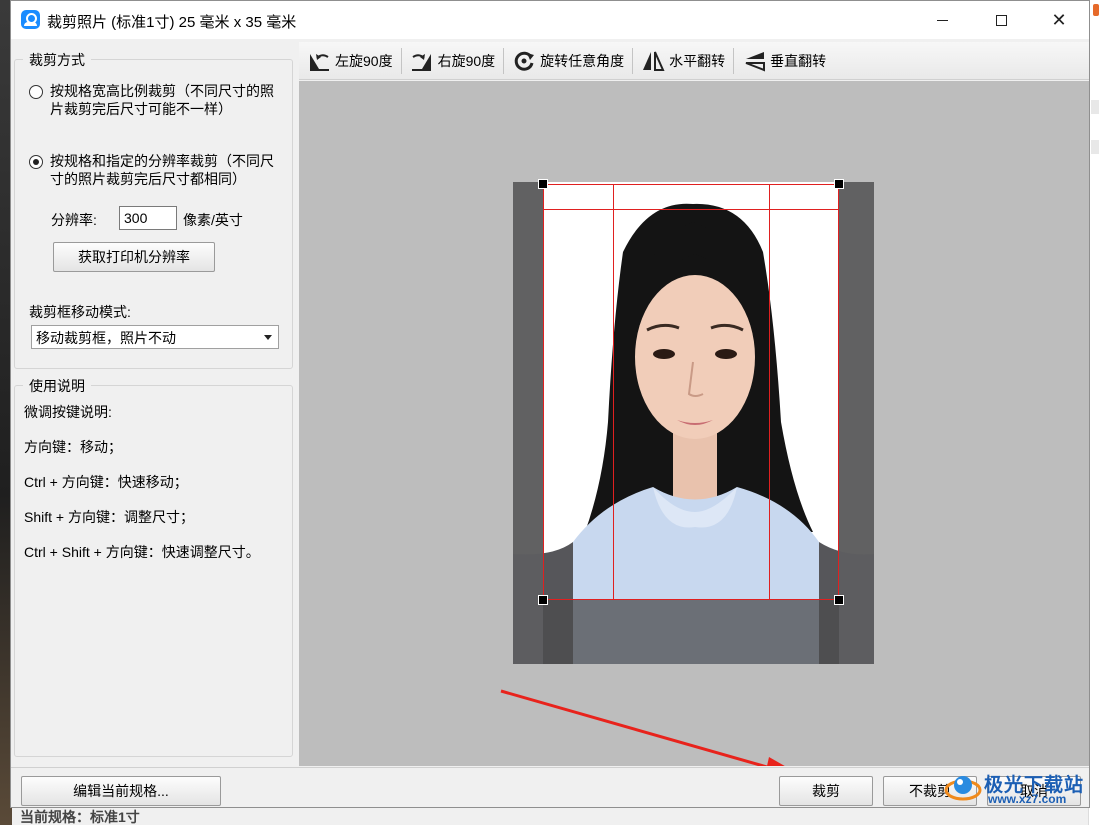 The width and height of the screenshot is (1100, 825). I want to click on close-button: ✕, so click(1059, 20).